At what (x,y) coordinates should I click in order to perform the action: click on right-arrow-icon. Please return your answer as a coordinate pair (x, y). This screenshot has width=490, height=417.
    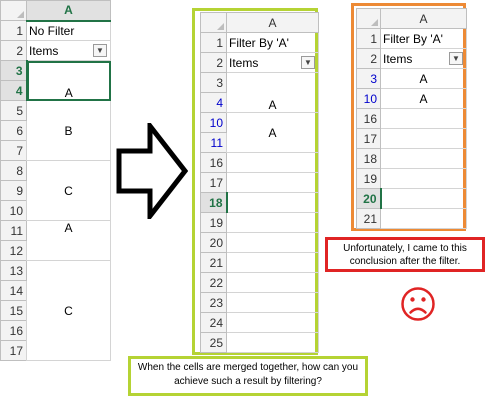
    Looking at the image, I should click on (152, 171).